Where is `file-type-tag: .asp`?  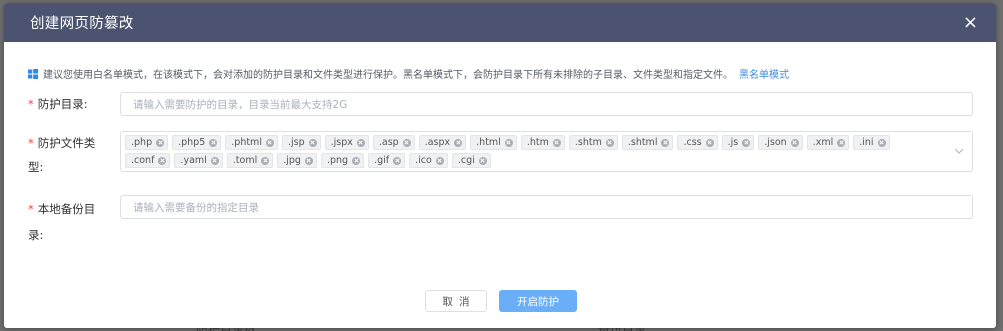
file-type-tag: .asp is located at coordinates (393, 142).